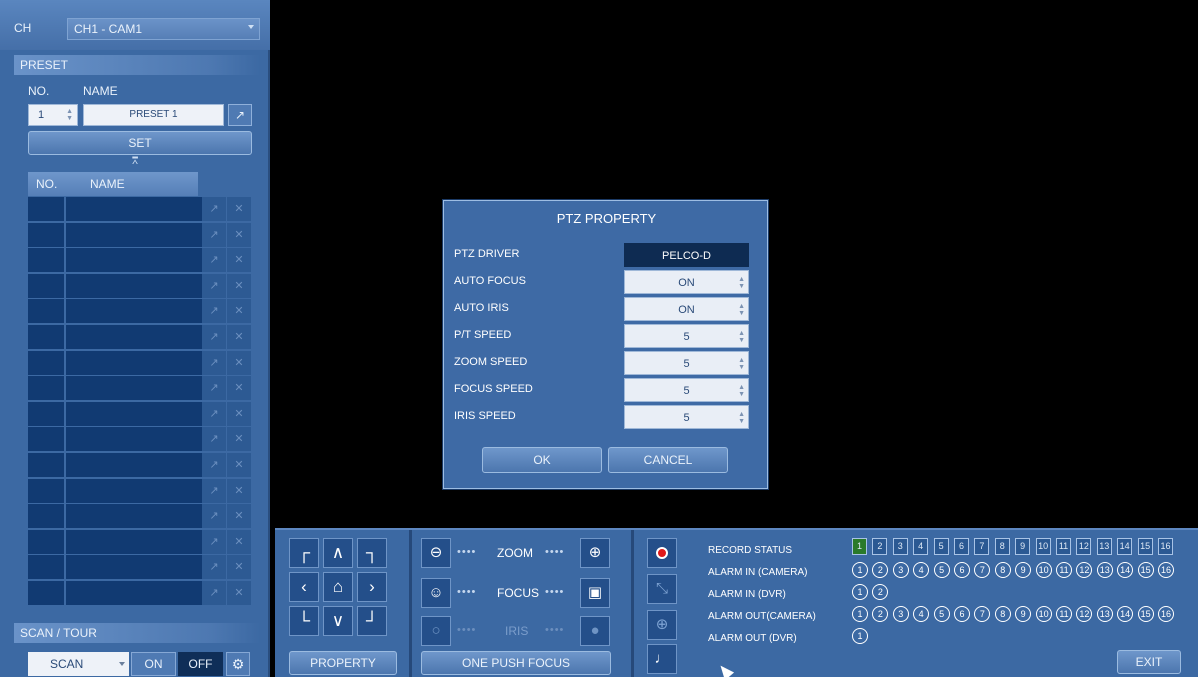 The image size is (1198, 677). I want to click on focus-near-icon: ☺, so click(436, 593).